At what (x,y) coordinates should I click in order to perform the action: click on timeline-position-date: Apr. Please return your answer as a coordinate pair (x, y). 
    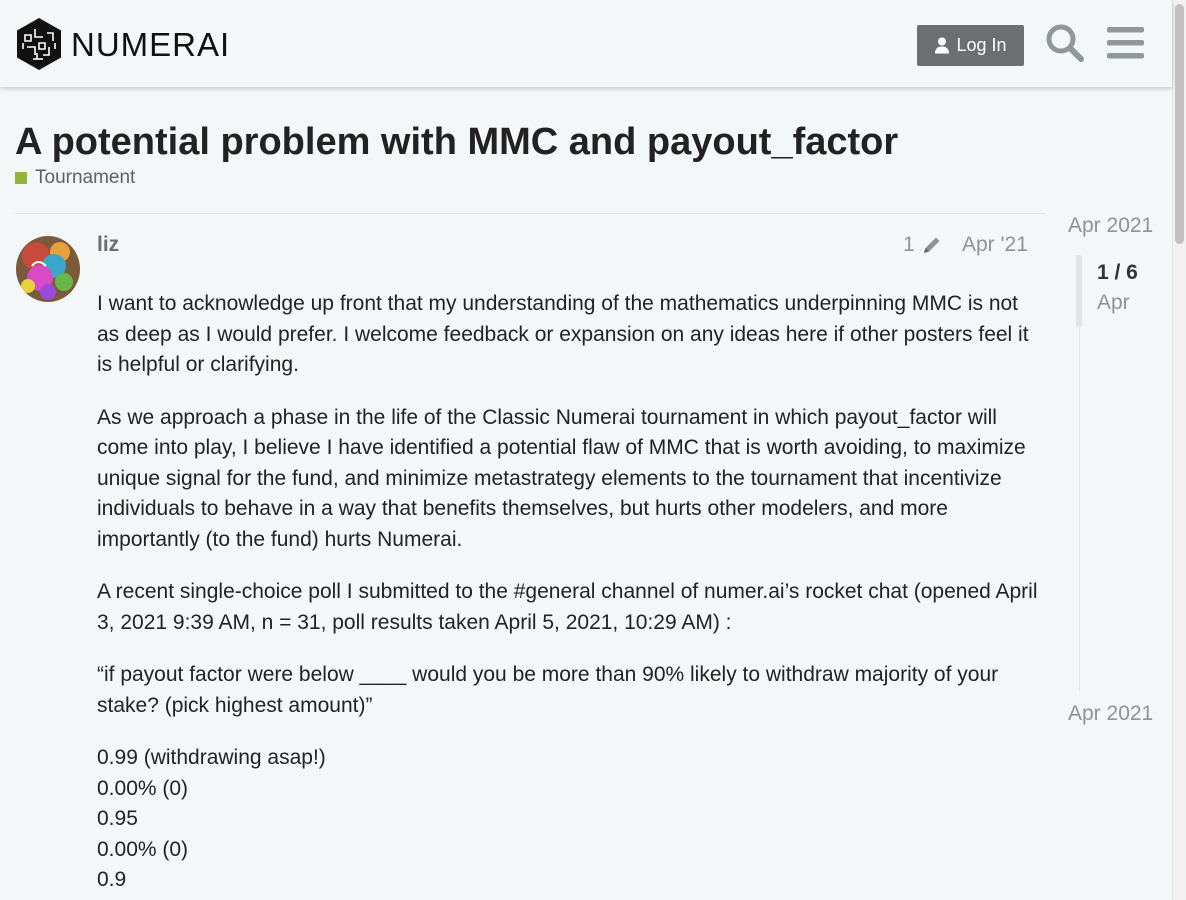
    Looking at the image, I should click on (1113, 302).